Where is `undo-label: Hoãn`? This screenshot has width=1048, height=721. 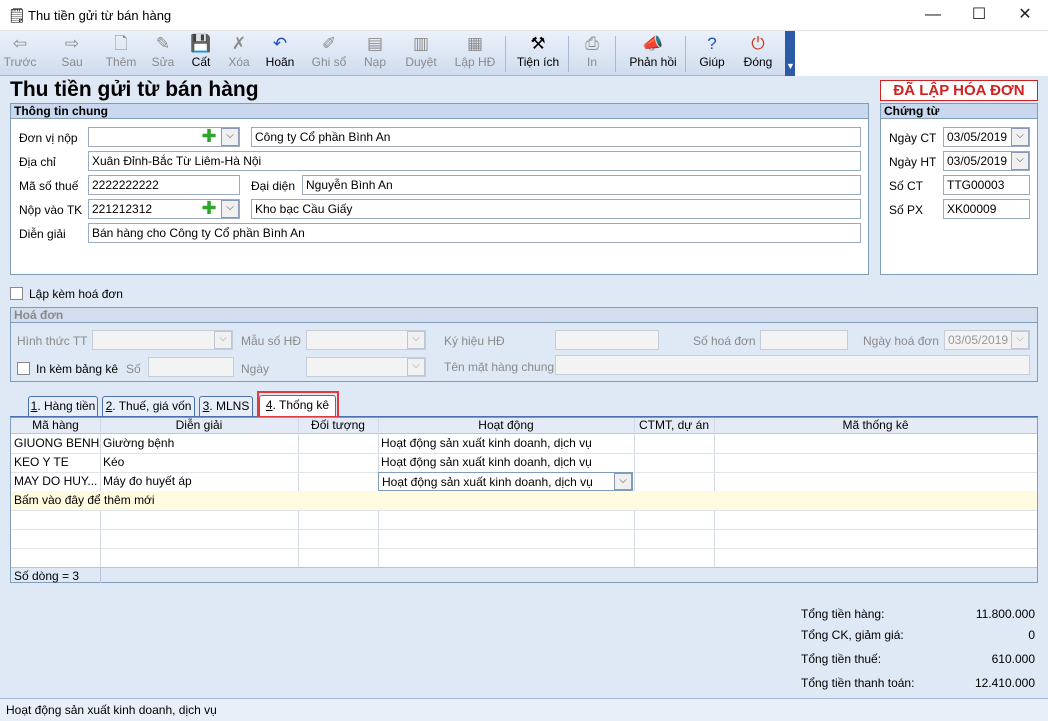
undo-label: Hoãn is located at coordinates (280, 62).